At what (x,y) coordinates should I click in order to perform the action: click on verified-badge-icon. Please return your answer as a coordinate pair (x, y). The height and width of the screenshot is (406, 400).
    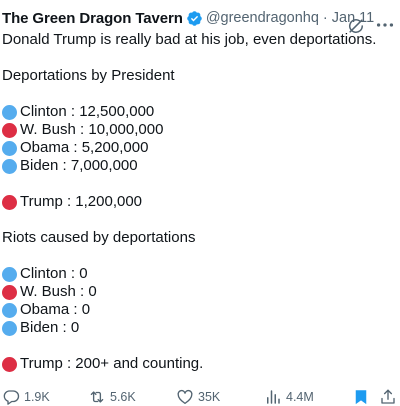
    Looking at the image, I should click on (194, 18).